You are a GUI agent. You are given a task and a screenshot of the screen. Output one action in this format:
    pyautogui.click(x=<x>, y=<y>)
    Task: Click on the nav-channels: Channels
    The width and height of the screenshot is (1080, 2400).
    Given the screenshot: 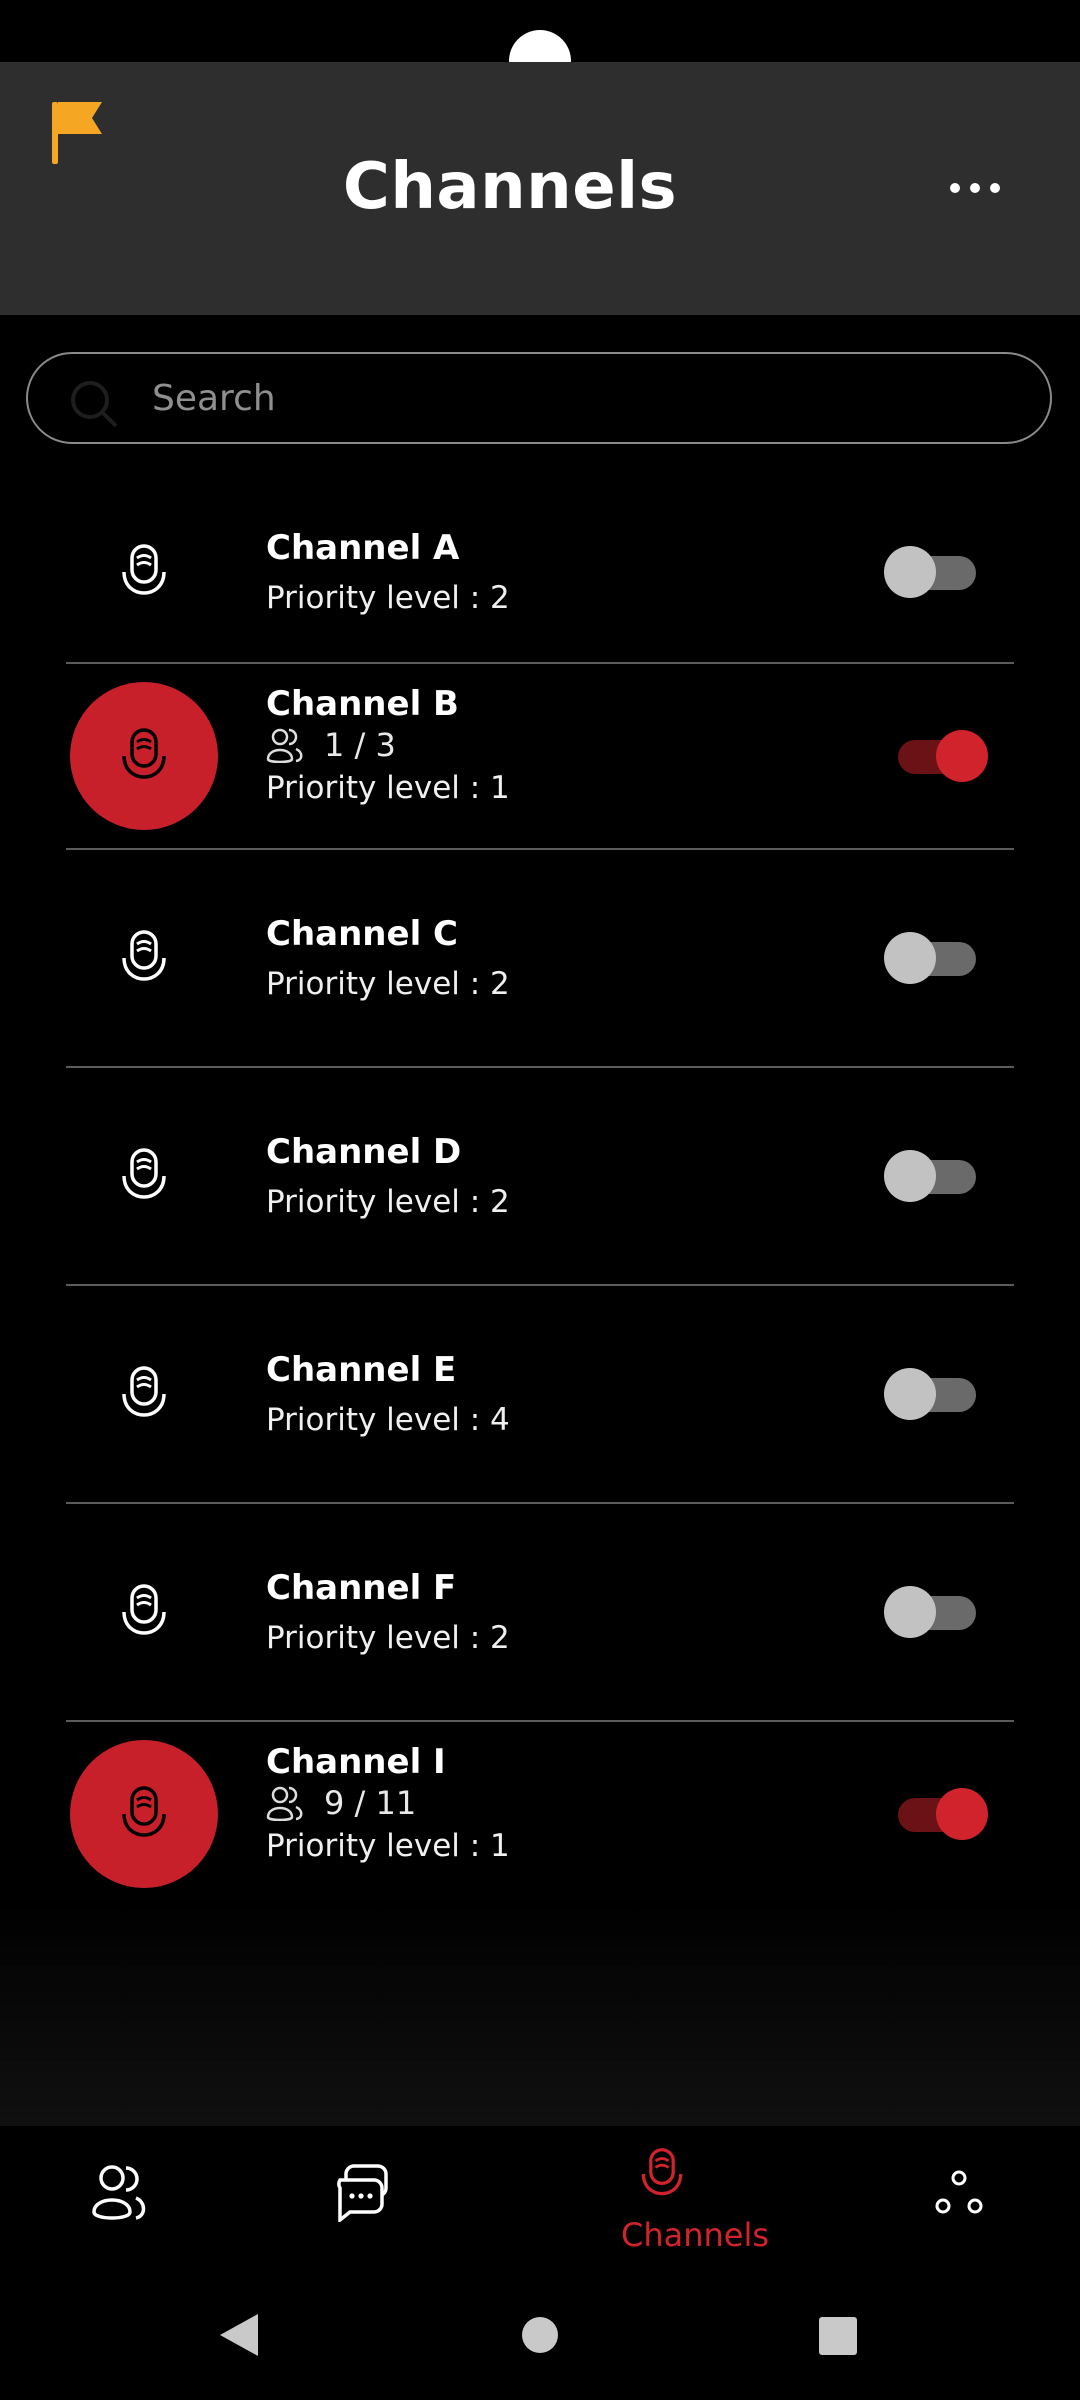 What is the action you would take?
    pyautogui.click(x=695, y=2206)
    